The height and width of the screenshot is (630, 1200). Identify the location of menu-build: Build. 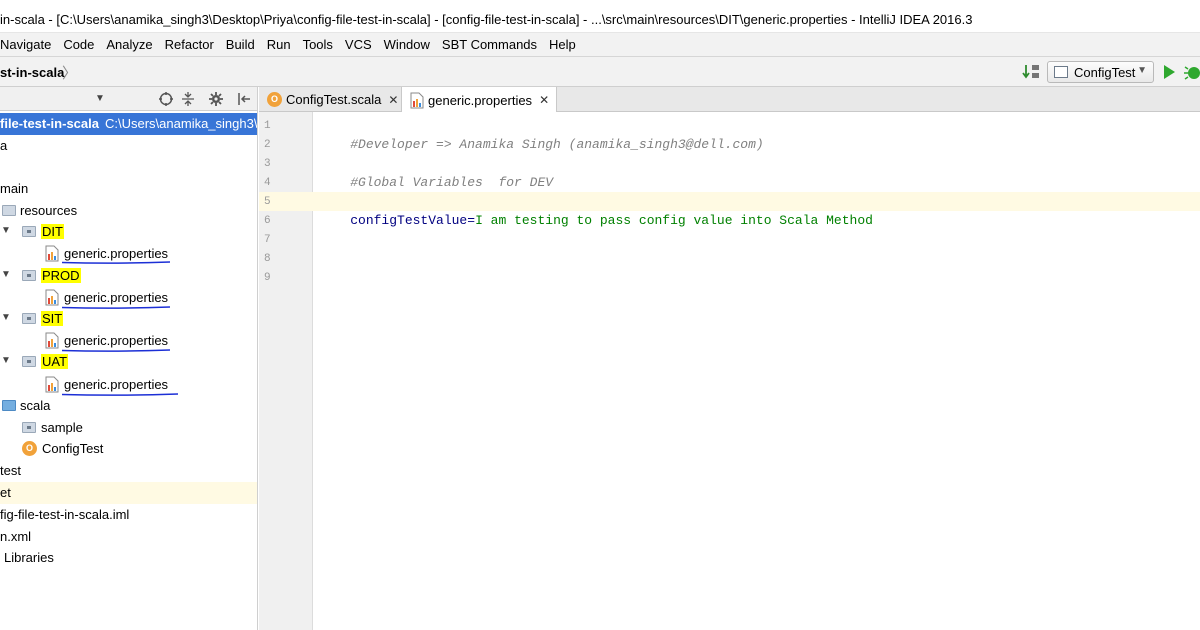
(240, 44).